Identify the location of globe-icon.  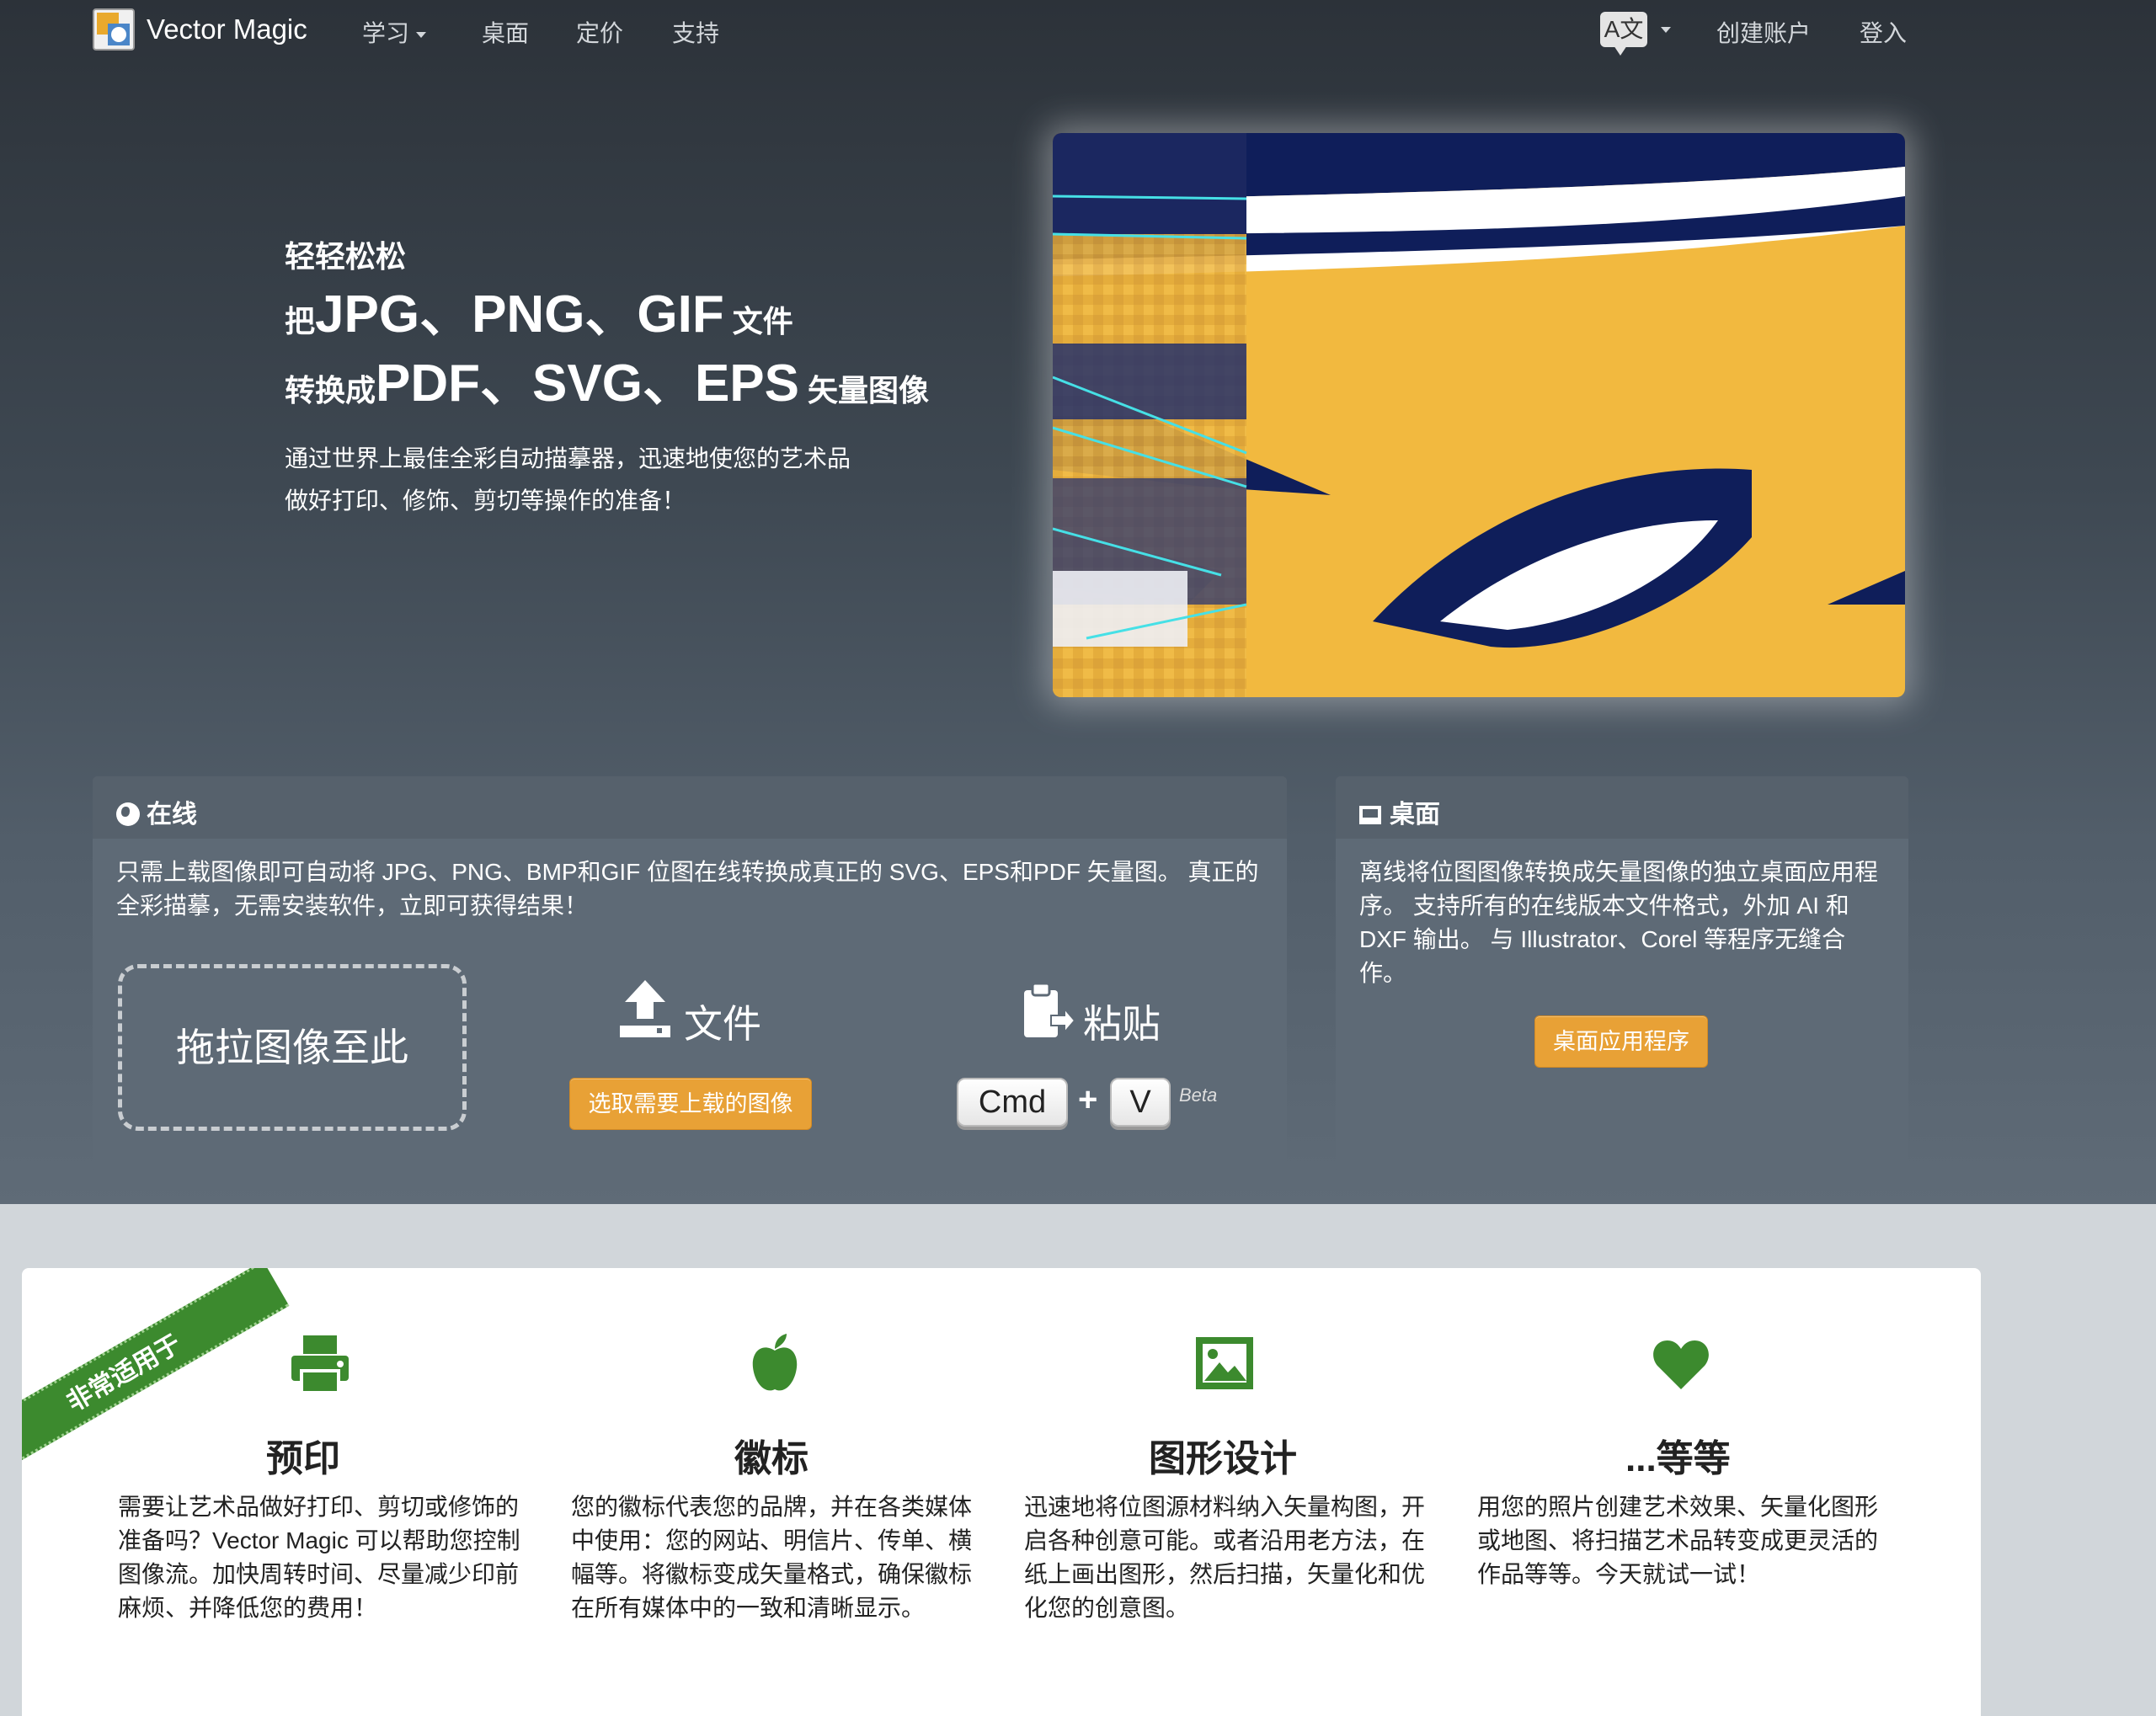
(128, 814).